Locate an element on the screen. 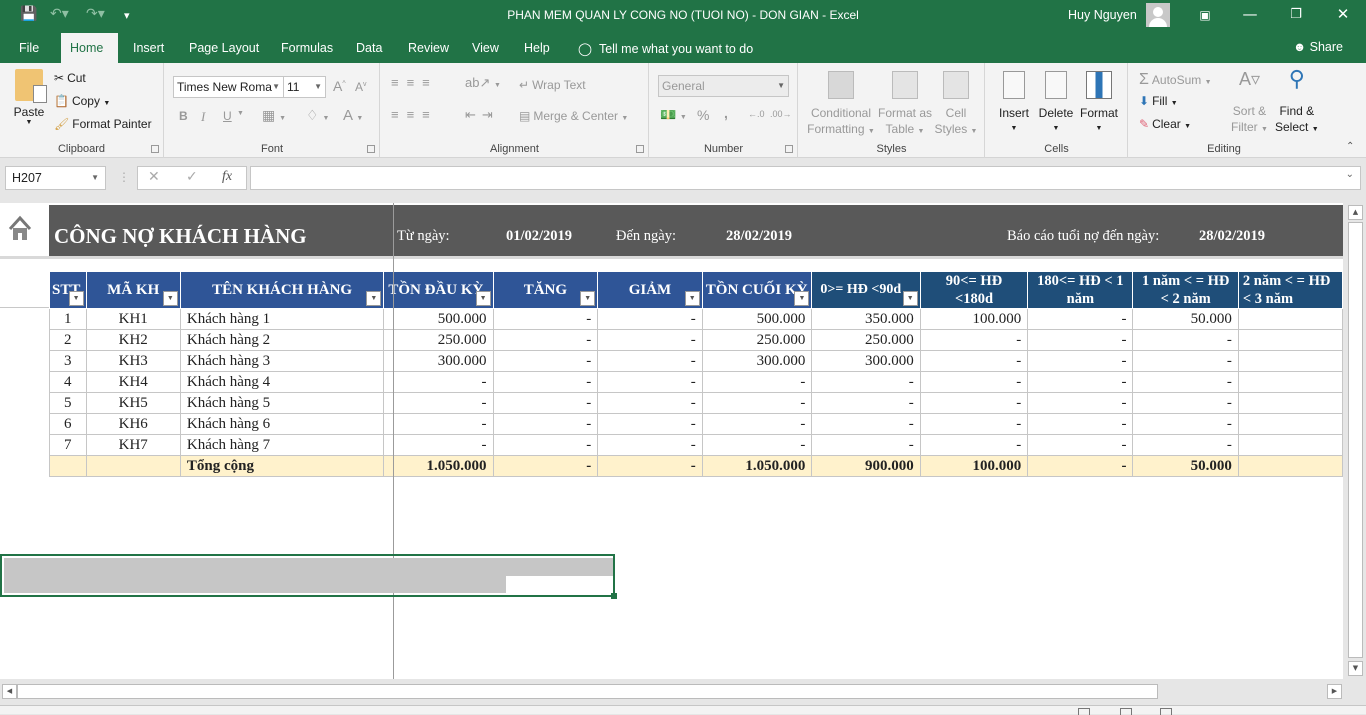 Image resolution: width=1366 pixels, height=715 pixels. font-color-icon: A ▼ is located at coordinates (353, 115).